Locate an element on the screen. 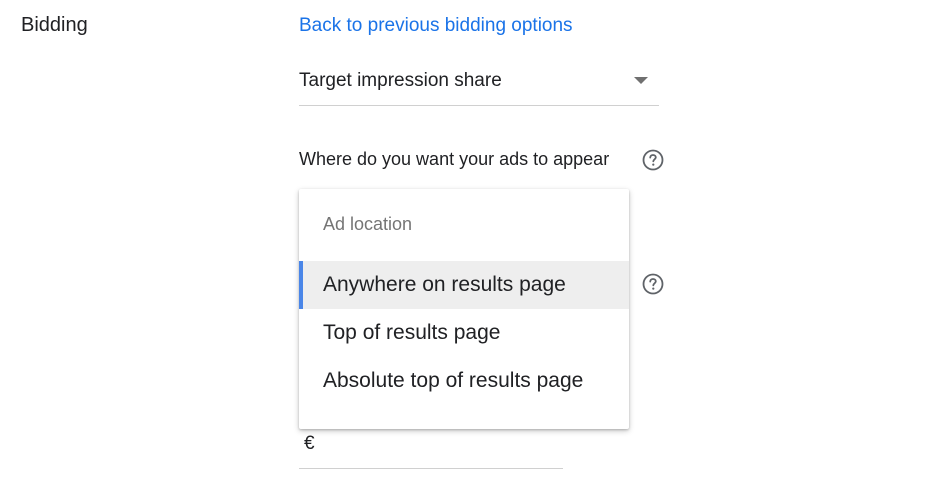 The height and width of the screenshot is (478, 927). option-absolute-top-of-results-page: Absolute top of results page is located at coordinates (464, 381).